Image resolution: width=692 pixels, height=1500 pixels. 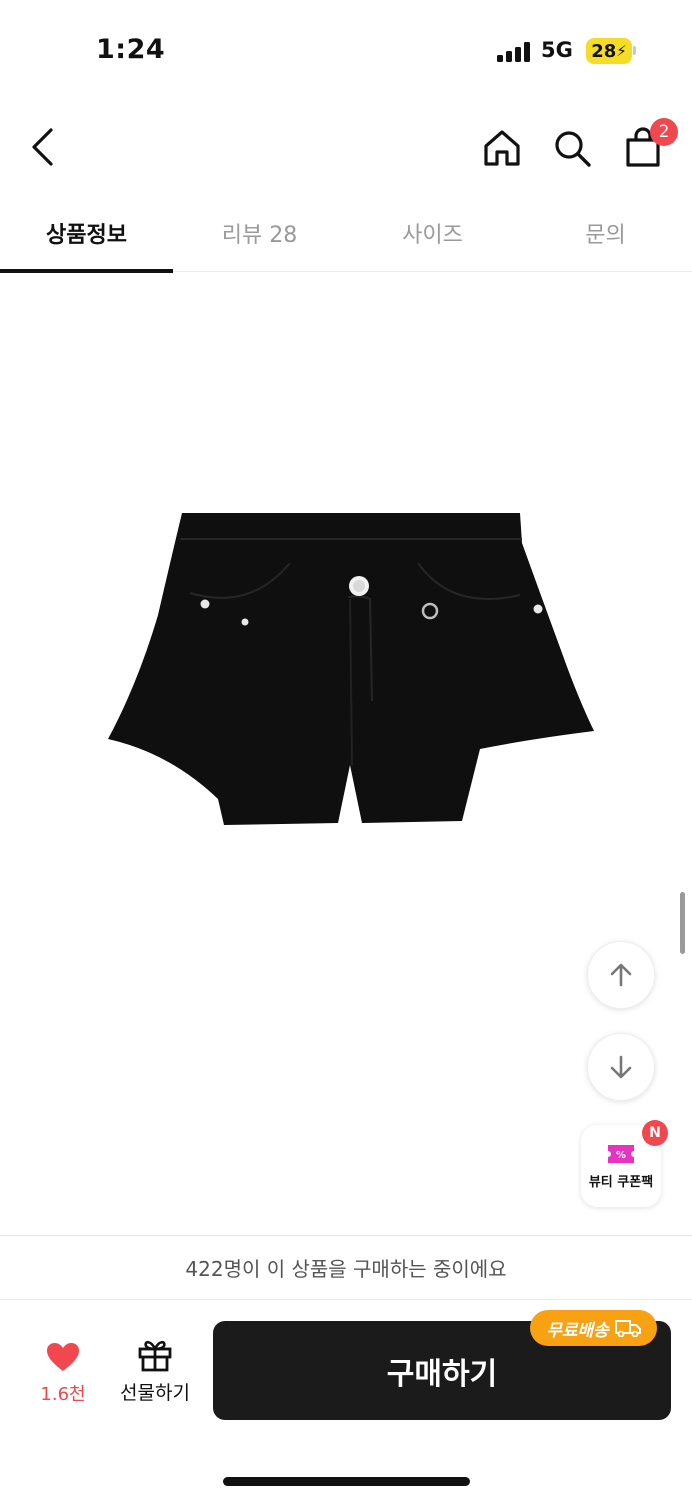 What do you see at coordinates (351, 669) in the screenshot?
I see `product-image-shorts` at bounding box center [351, 669].